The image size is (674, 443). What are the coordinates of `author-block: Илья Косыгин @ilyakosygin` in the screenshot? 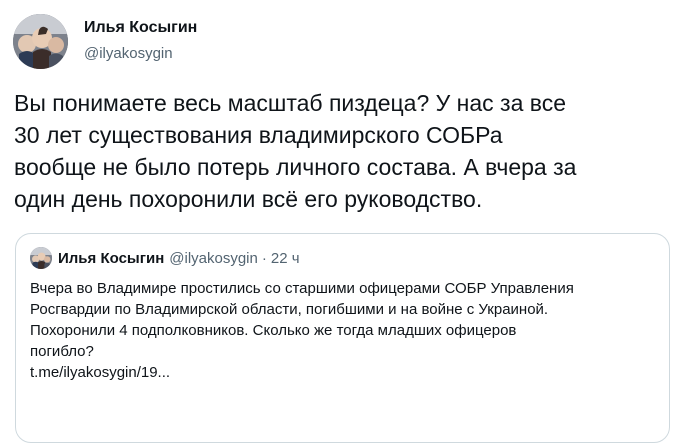 It's located at (140, 41).